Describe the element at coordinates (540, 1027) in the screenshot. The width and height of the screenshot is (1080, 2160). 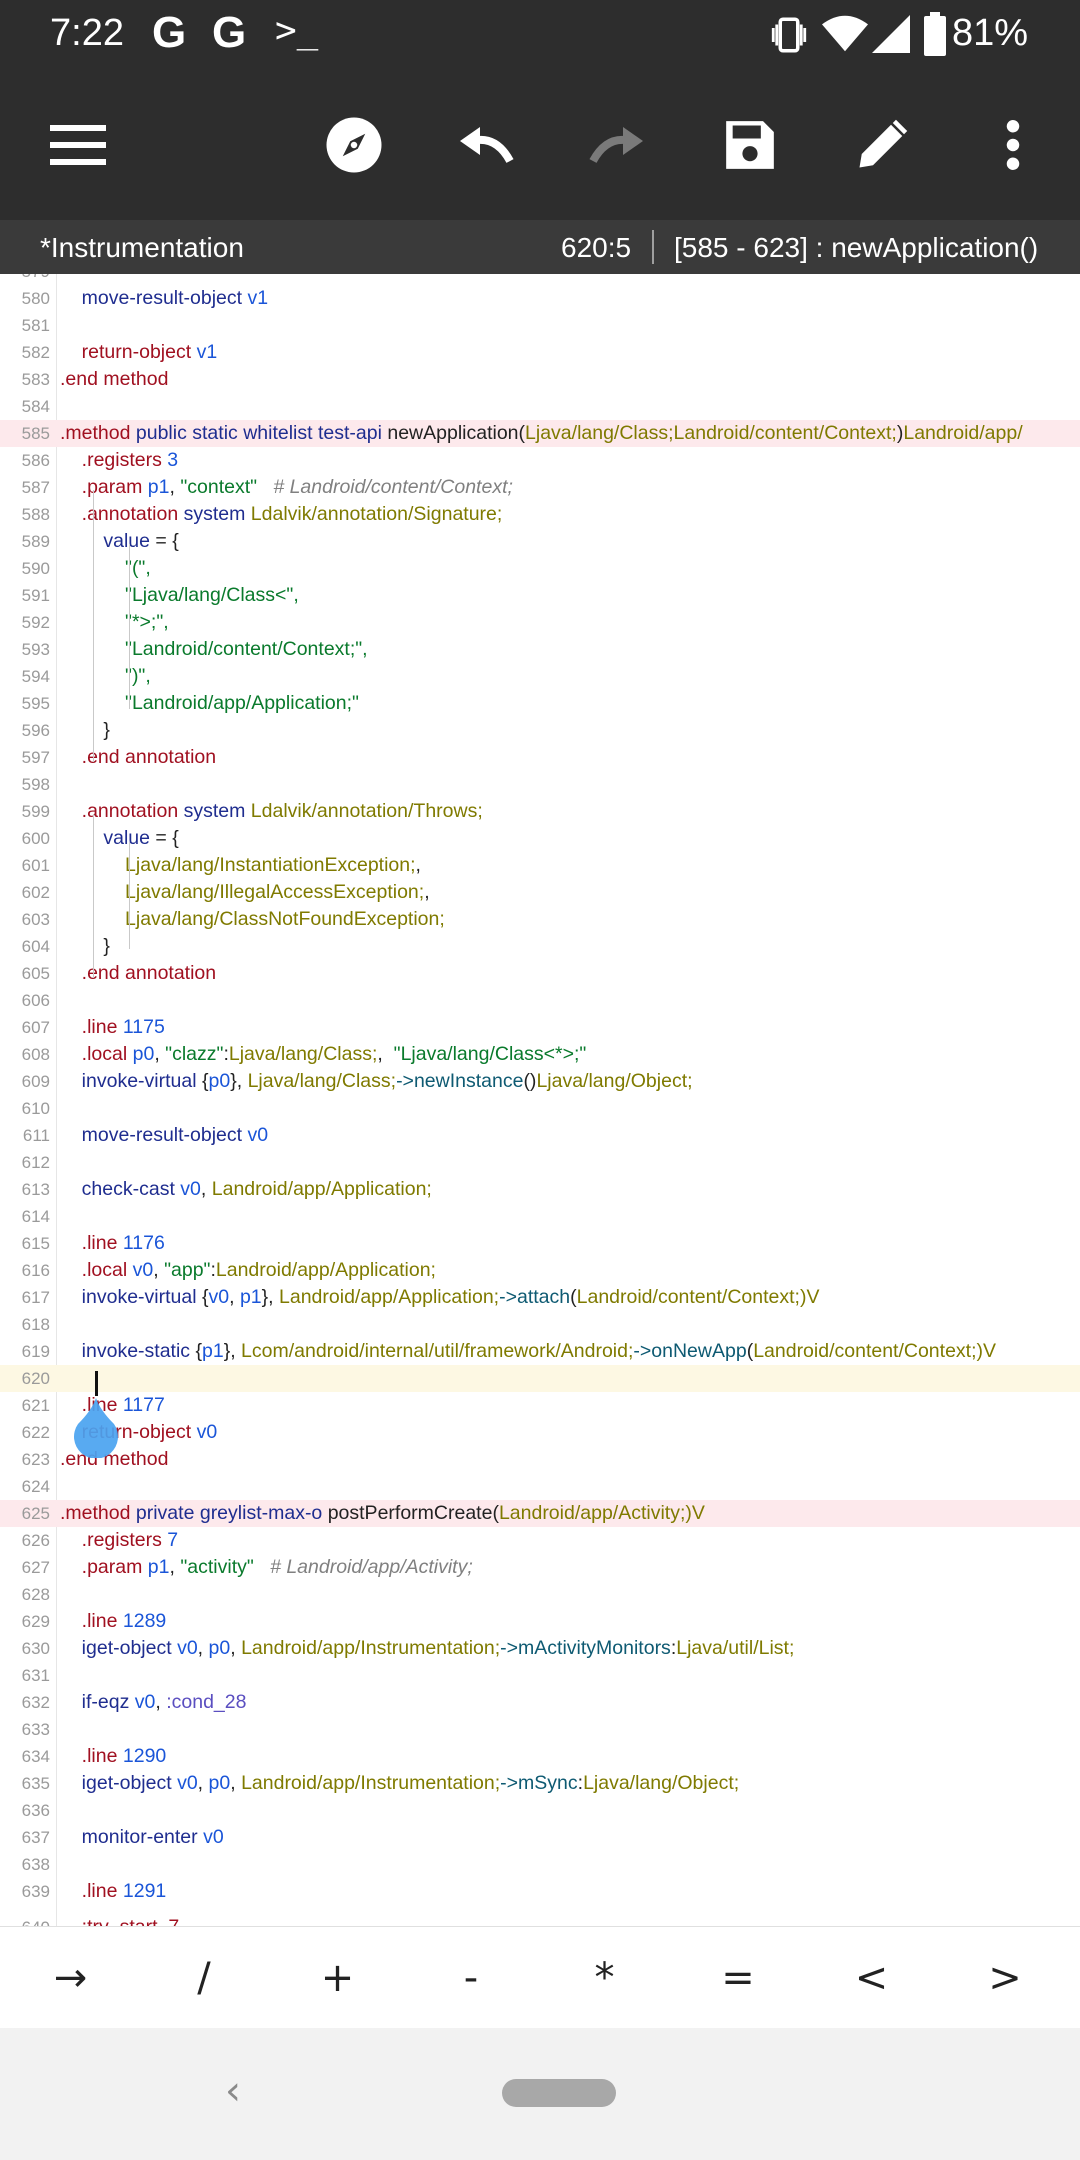
I see `code-line: 607 .line 1175` at that location.